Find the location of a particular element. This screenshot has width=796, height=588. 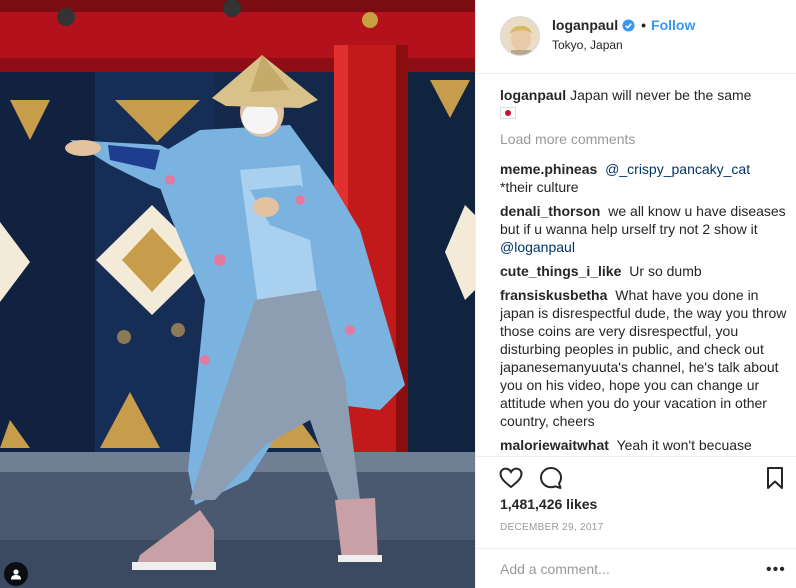

comment-item: cute_things_i_like Ur so dumb is located at coordinates (644, 271).